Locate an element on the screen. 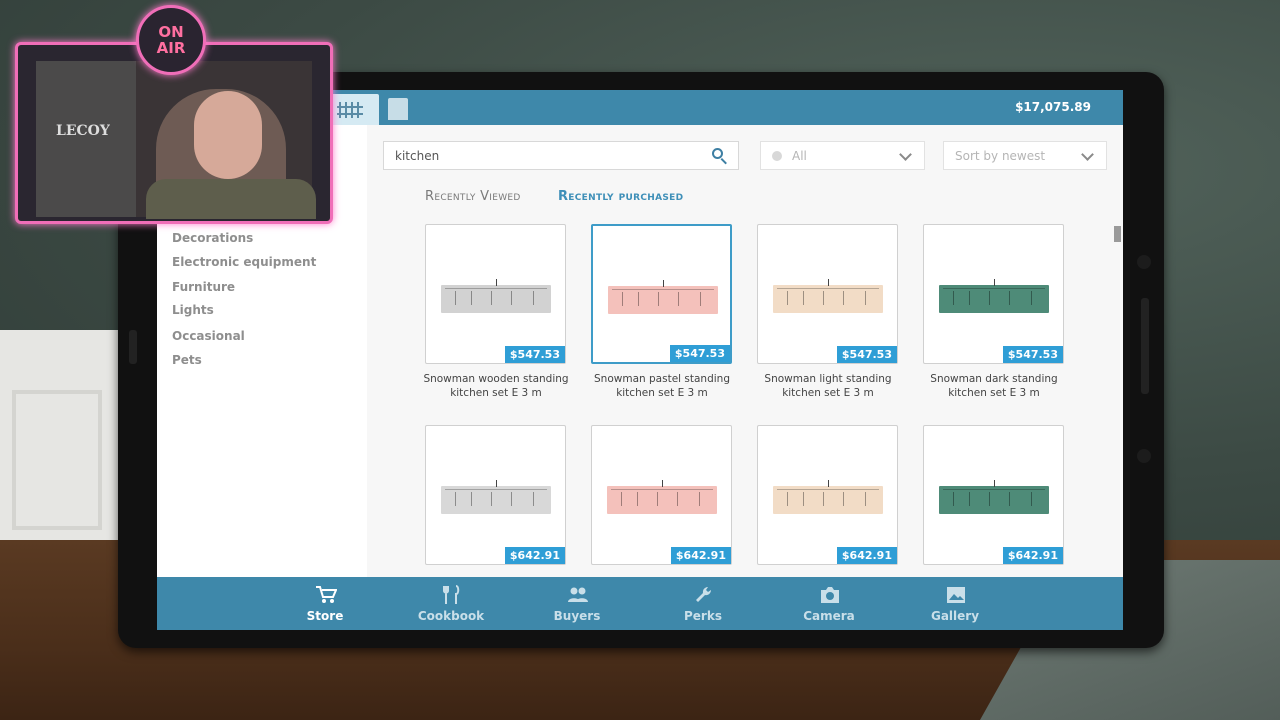  wall-sign: LECOY is located at coordinates (83, 131).